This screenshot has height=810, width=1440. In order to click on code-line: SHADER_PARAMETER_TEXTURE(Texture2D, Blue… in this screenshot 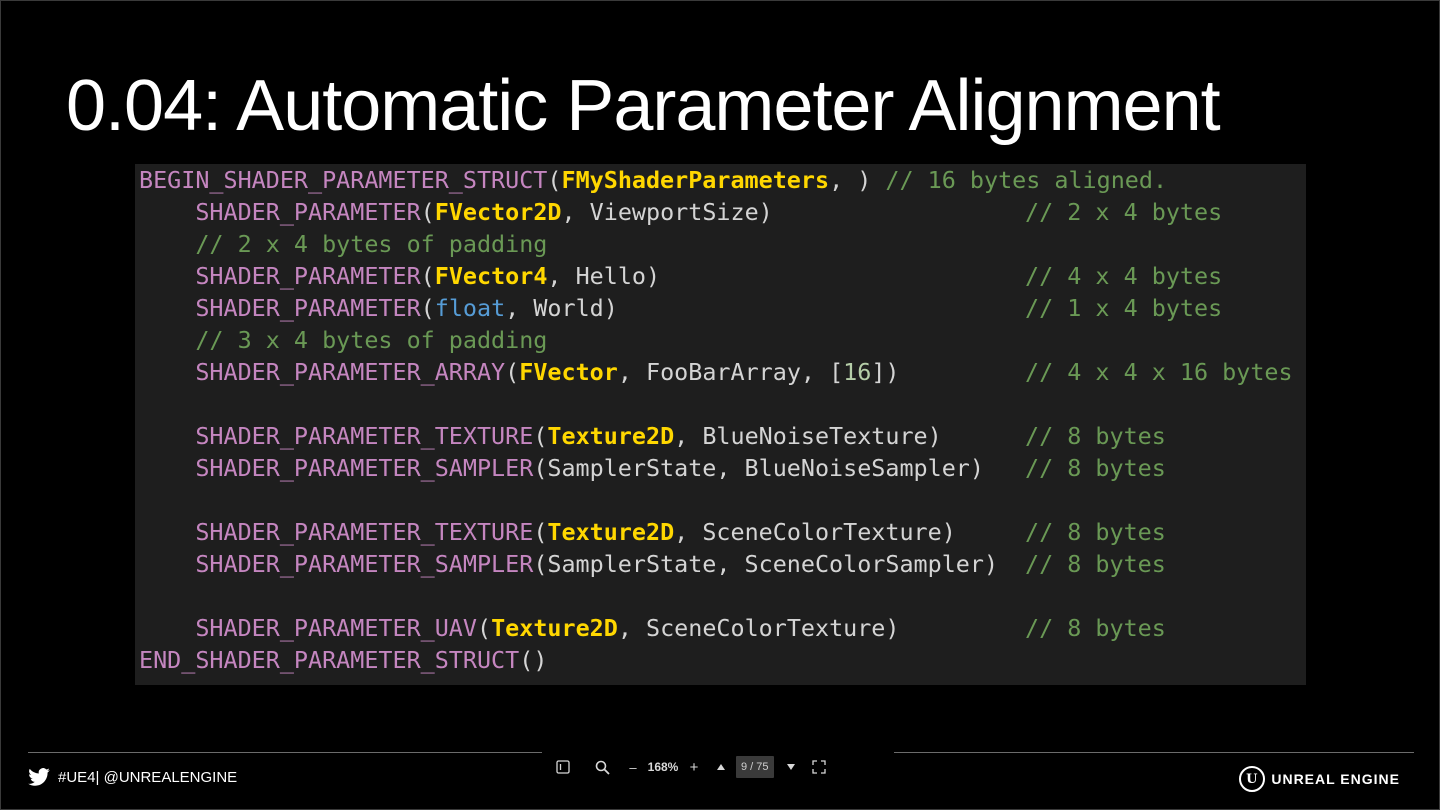, I will do `click(719, 436)`.